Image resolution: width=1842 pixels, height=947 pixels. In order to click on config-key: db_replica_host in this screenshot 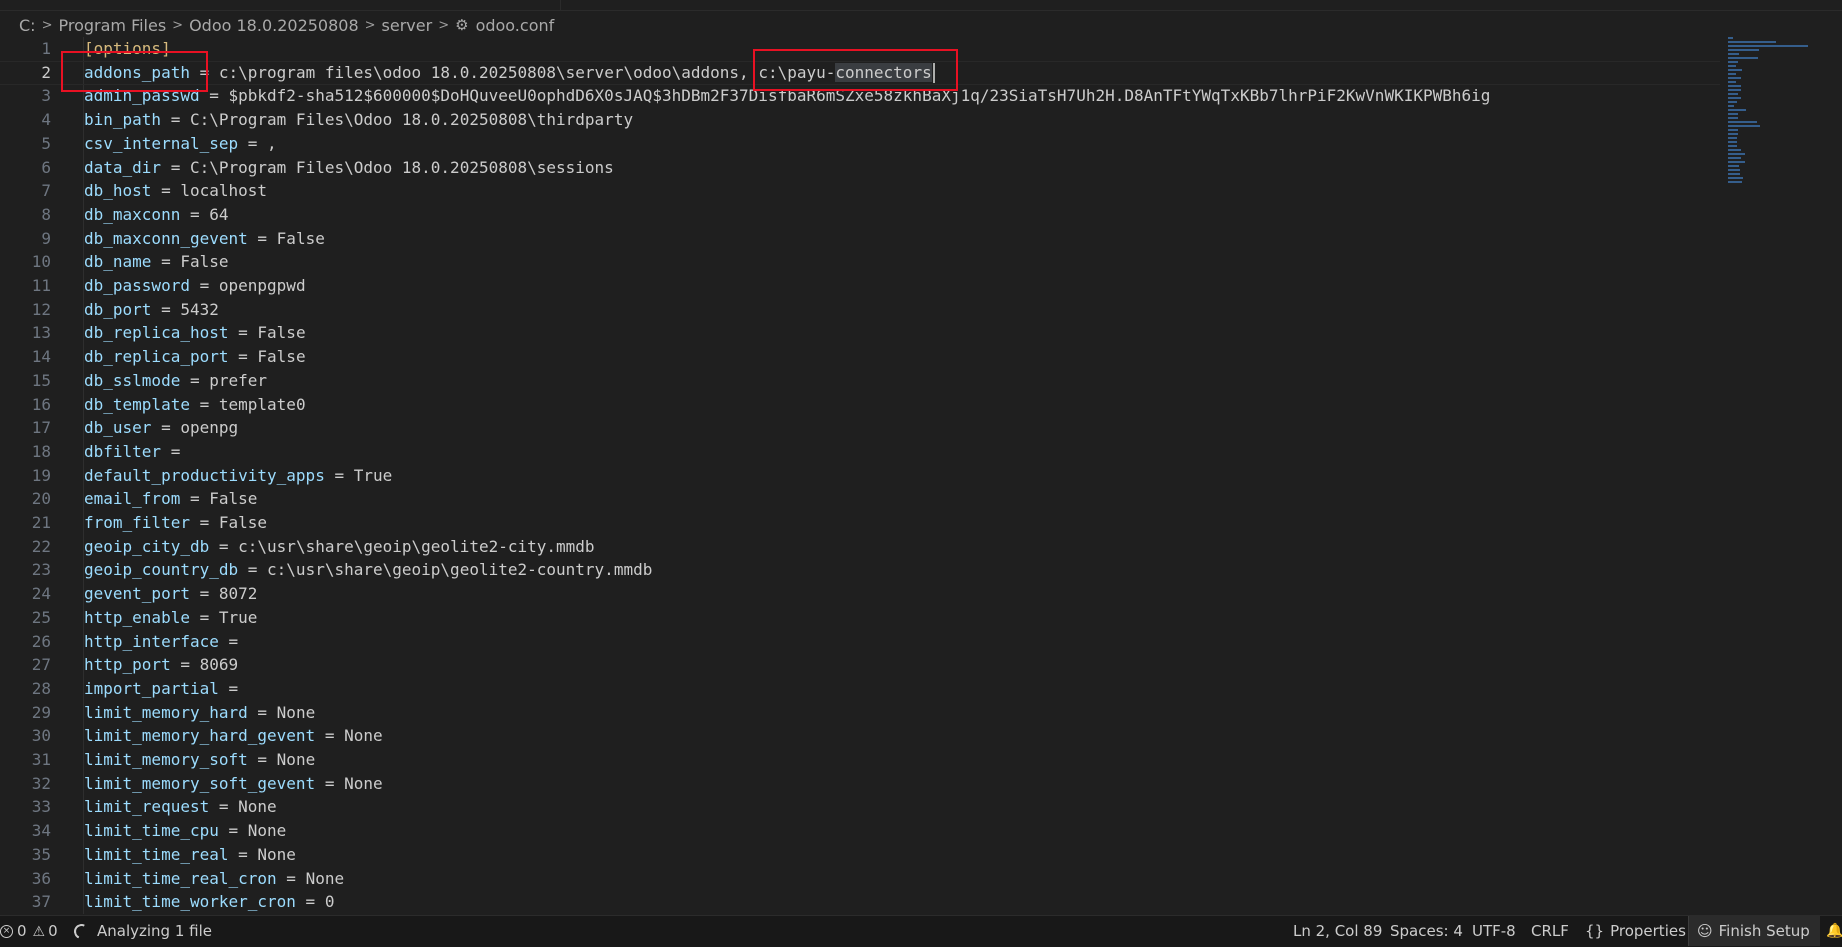, I will do `click(156, 333)`.